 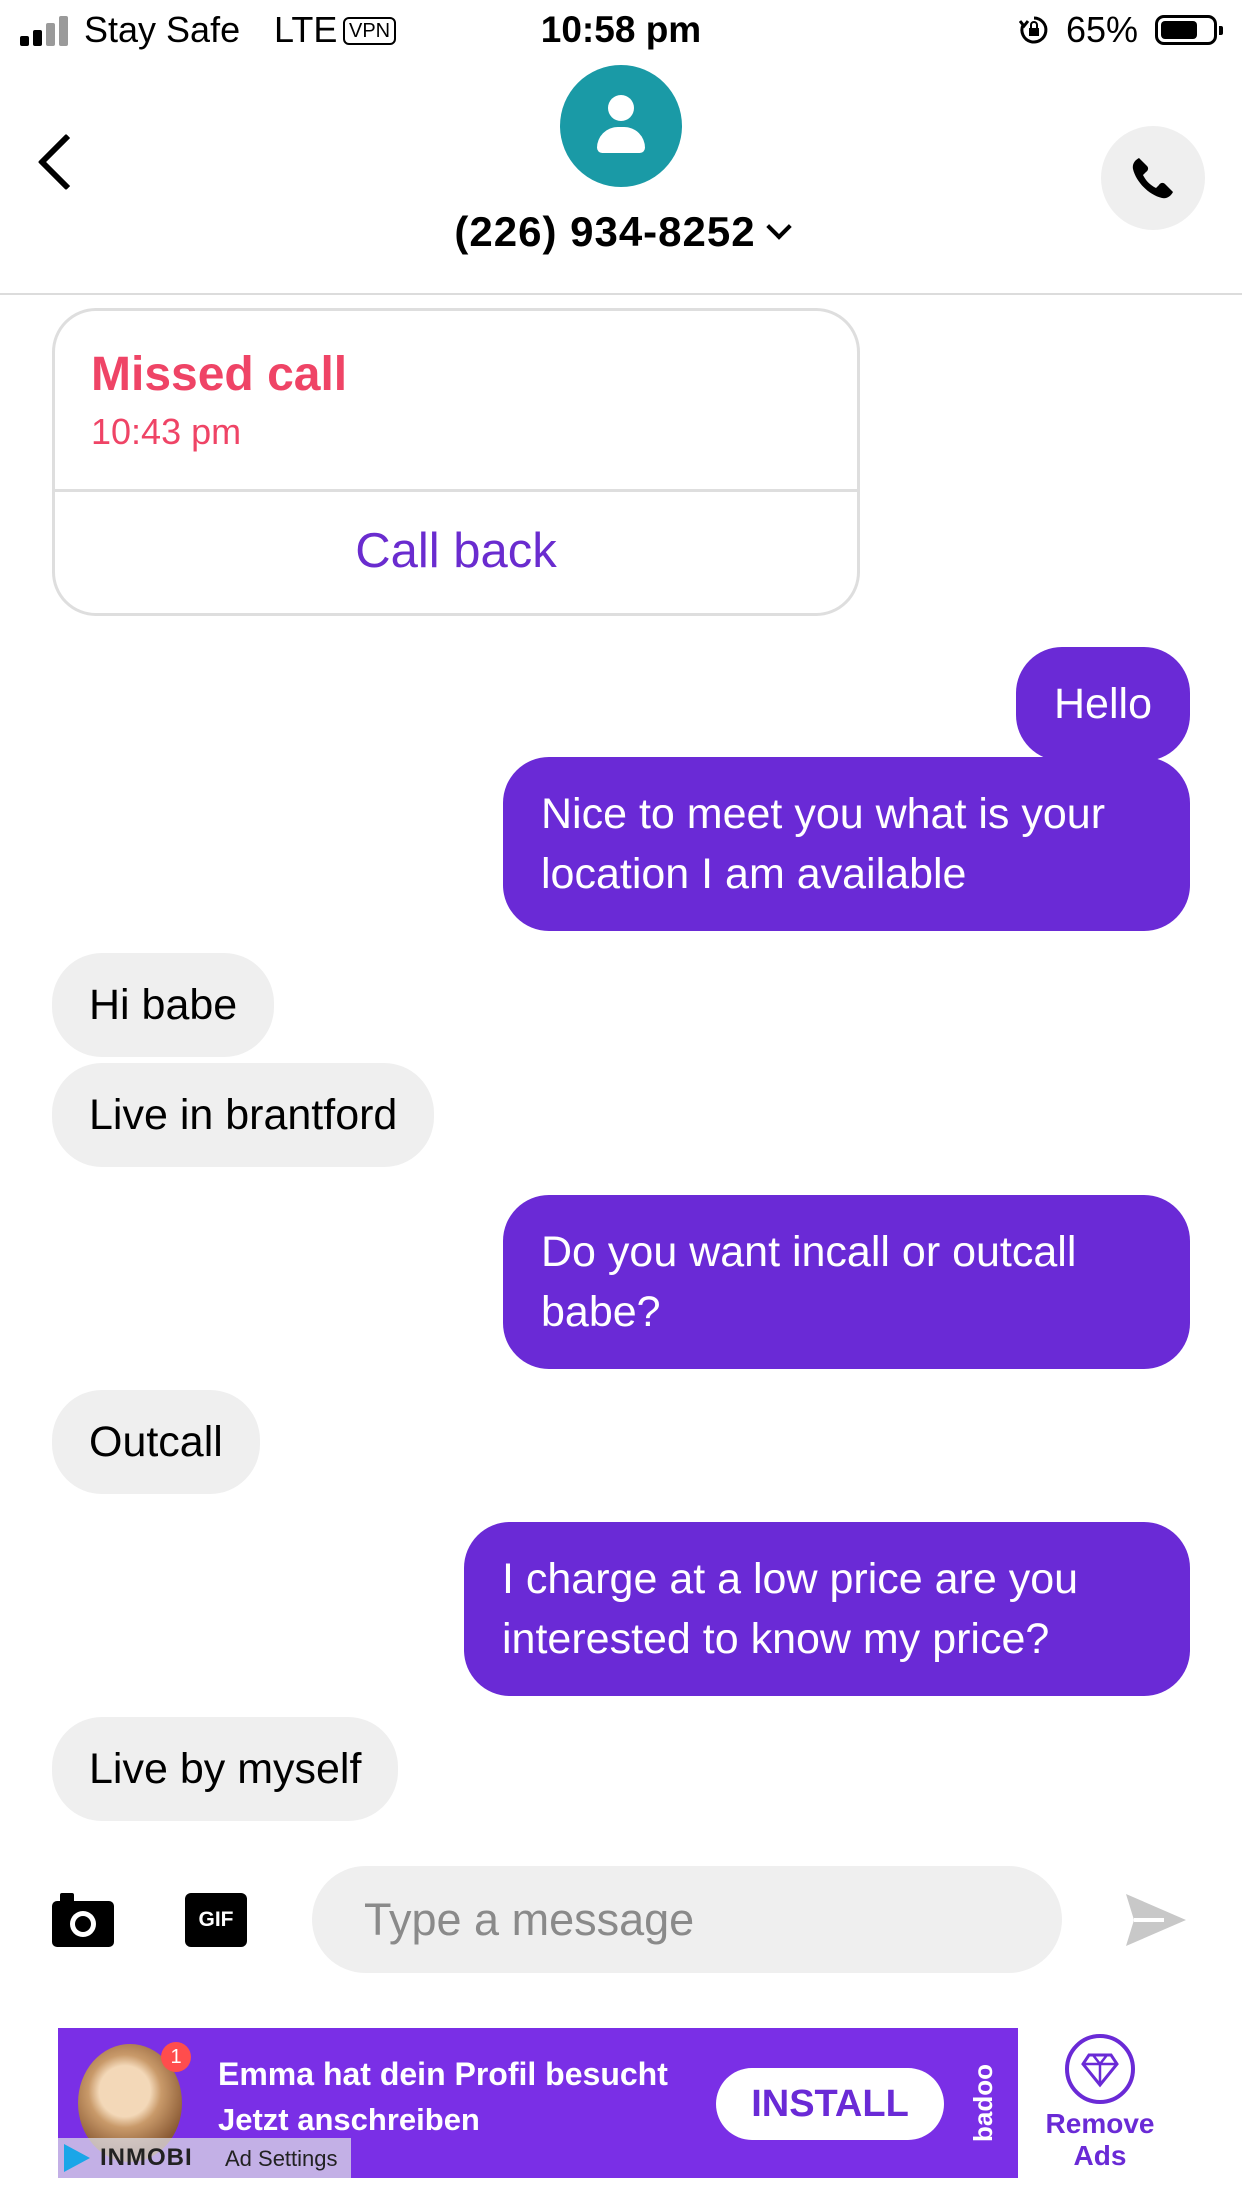 I want to click on message-incoming: Hi babe, so click(x=163, y=1005).